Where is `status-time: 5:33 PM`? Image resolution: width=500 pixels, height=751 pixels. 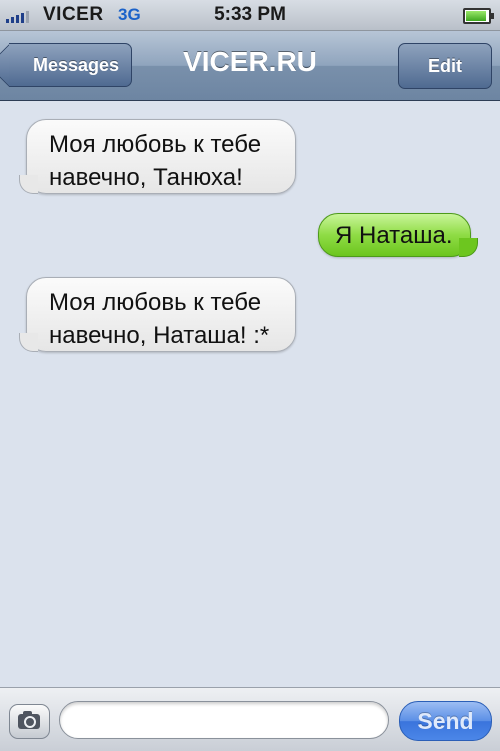 status-time: 5:33 PM is located at coordinates (250, 14).